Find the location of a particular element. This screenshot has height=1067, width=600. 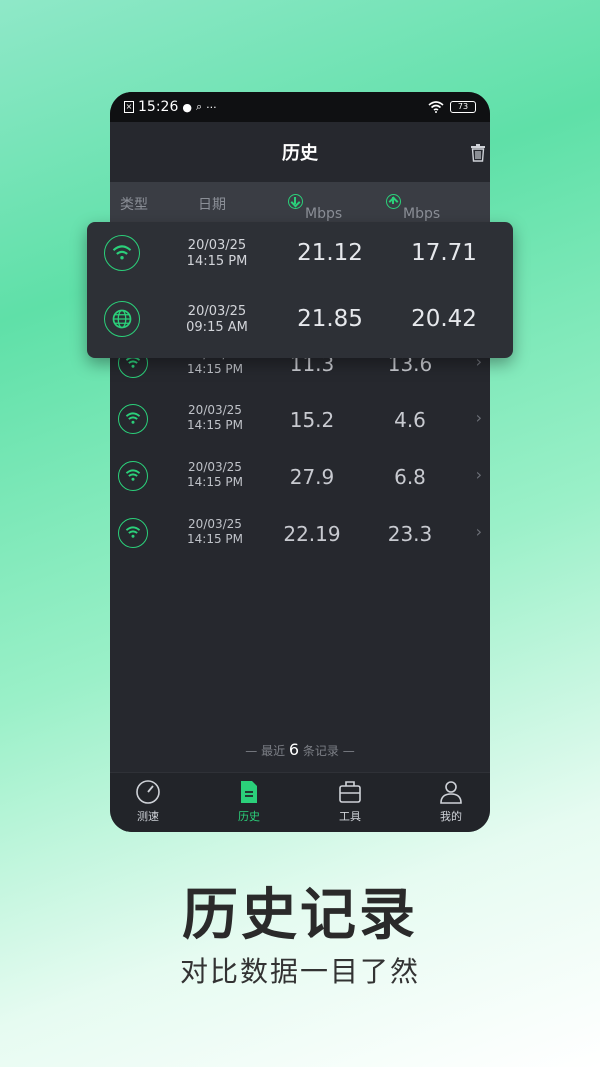

record-count-note: — 最近 6 条记录 — is located at coordinates (300, 749).